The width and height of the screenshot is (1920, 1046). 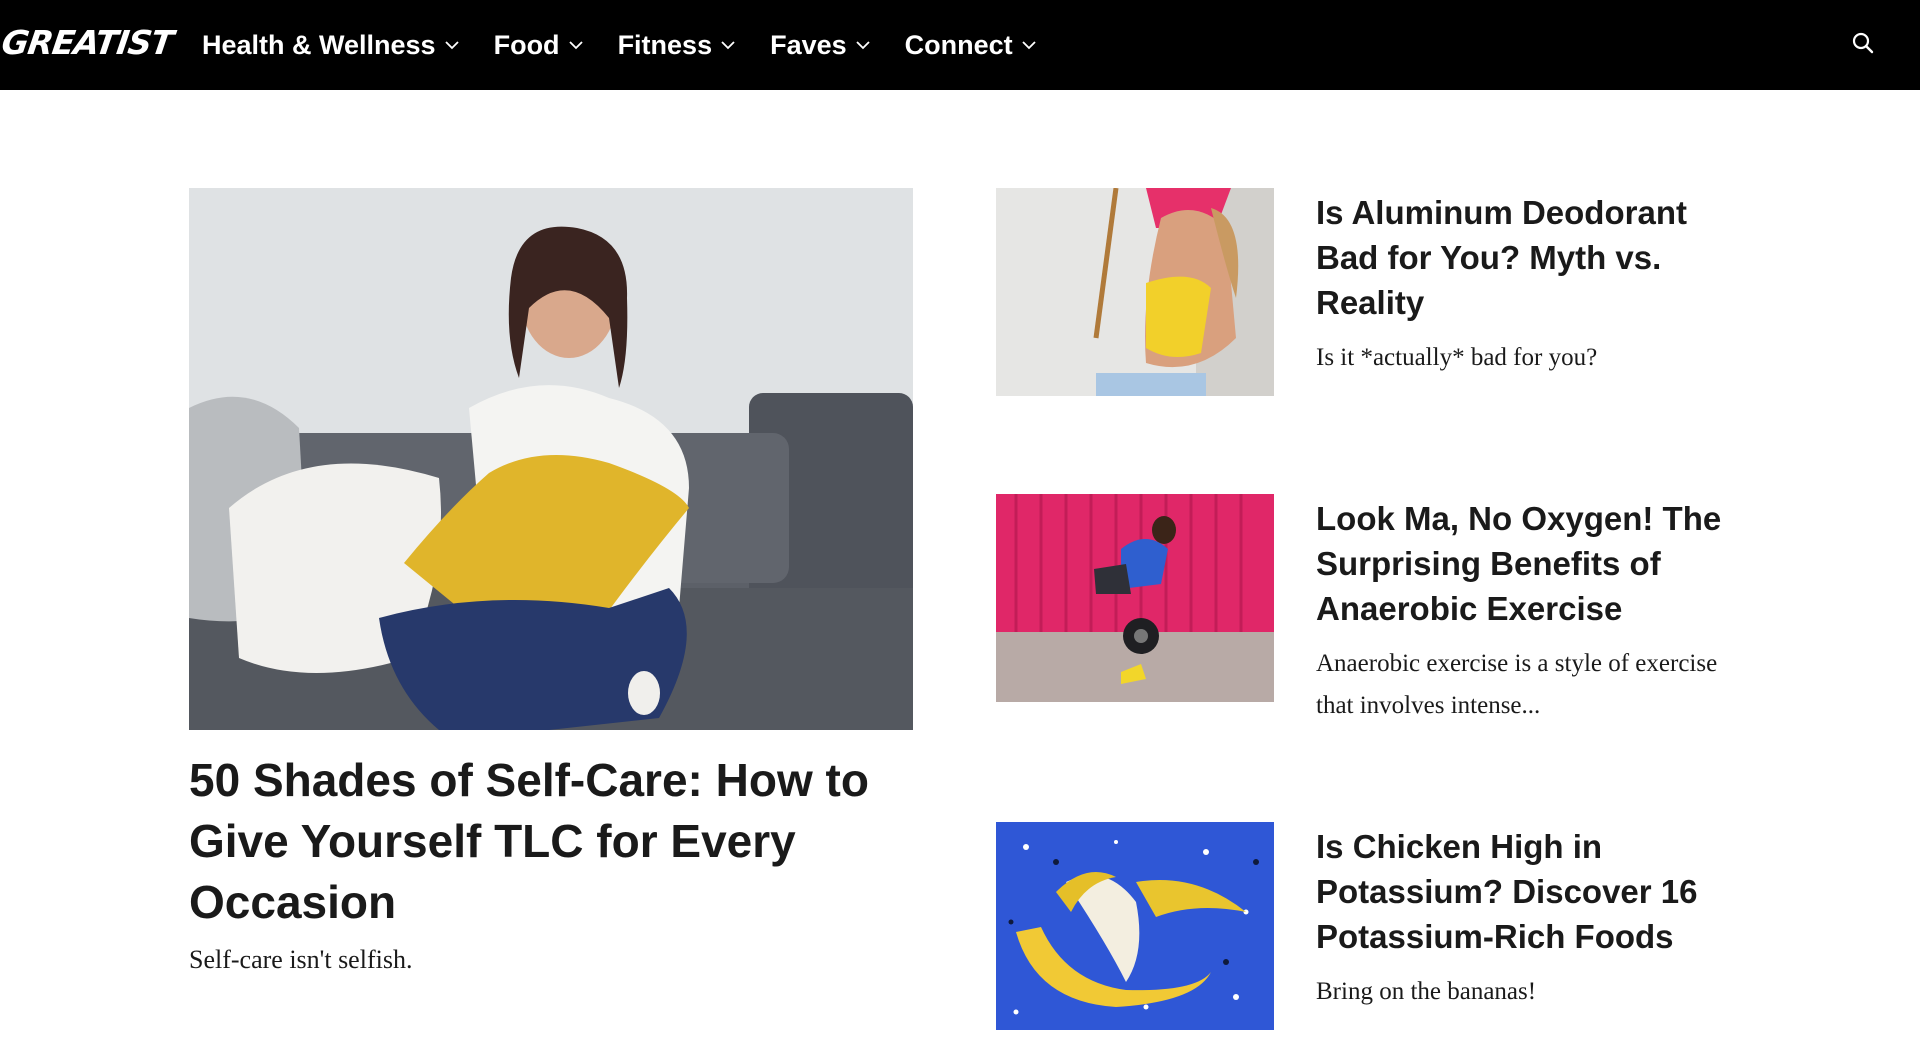 I want to click on nav-item-food: Food, so click(x=539, y=45).